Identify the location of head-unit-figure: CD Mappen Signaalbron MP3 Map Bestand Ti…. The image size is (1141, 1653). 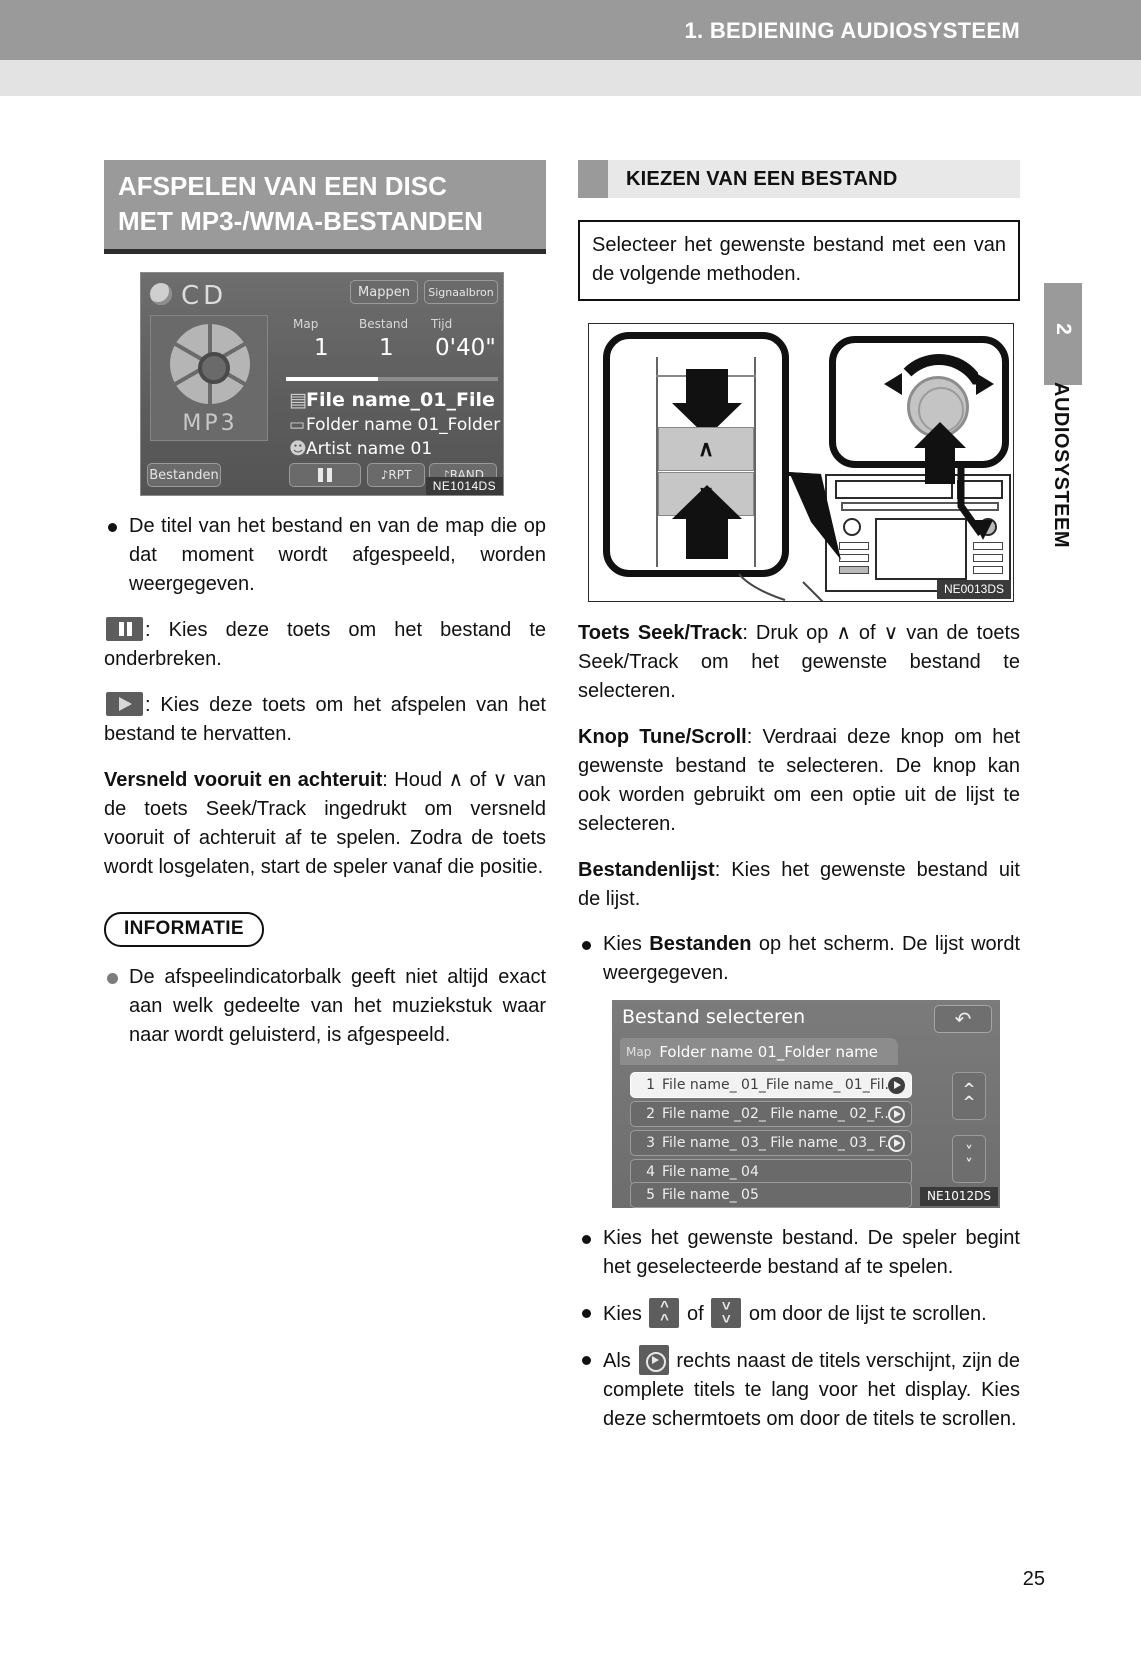
(322, 384).